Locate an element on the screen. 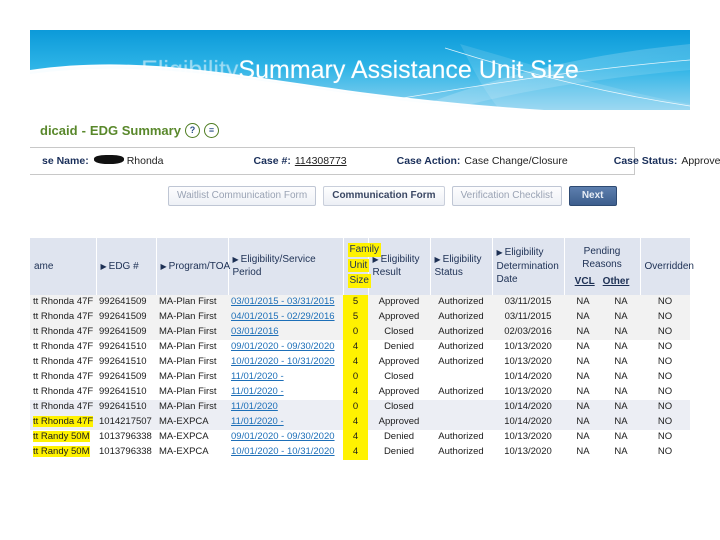  determination-date-cell: 03/11/2015 is located at coordinates (528, 302).